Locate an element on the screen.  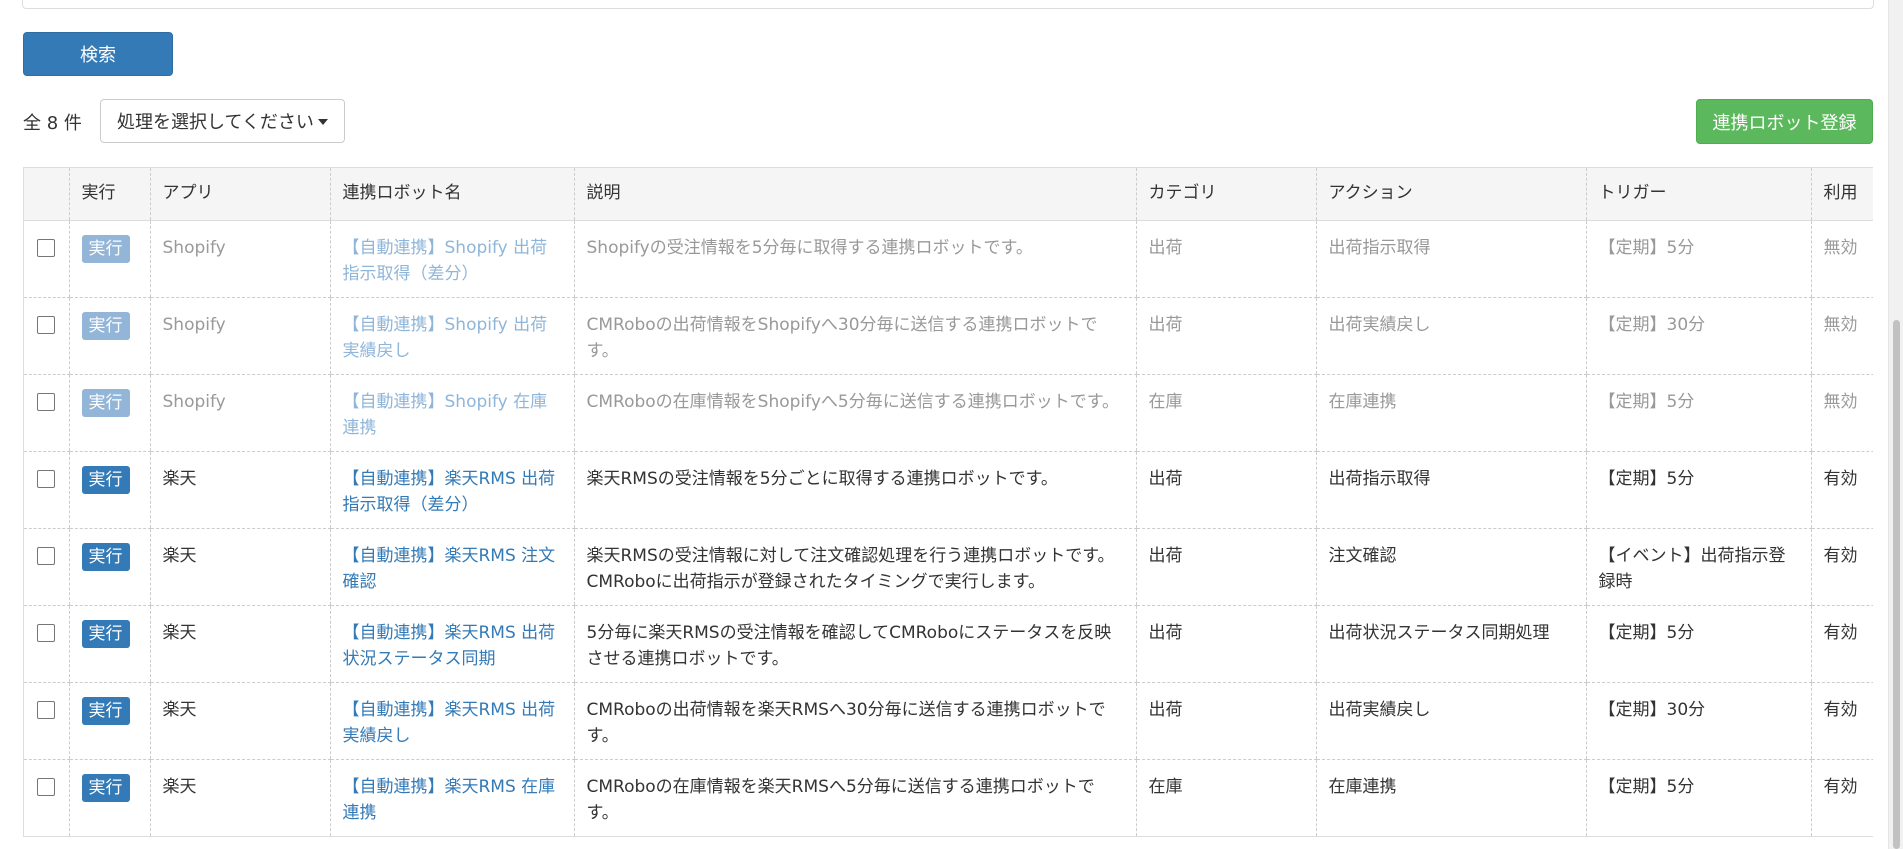
register-robot-button: 連携ロボット登録 is located at coordinates (1784, 121).